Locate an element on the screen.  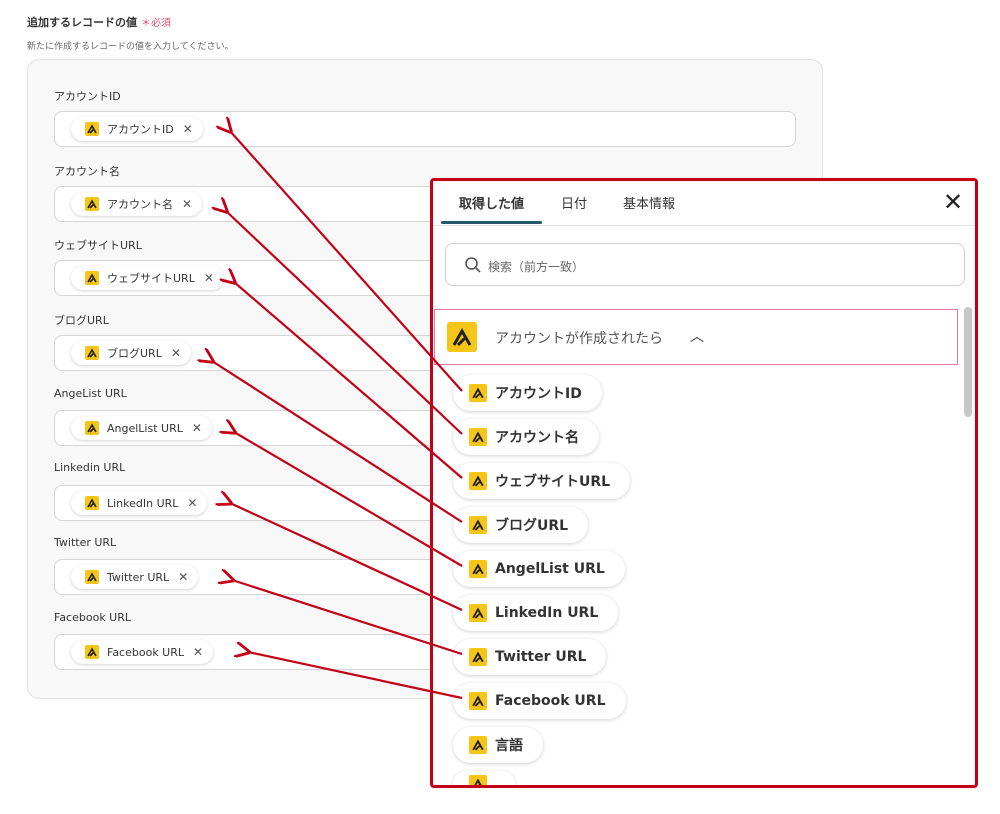
list-item-label: AngelList URL is located at coordinates (550, 569).